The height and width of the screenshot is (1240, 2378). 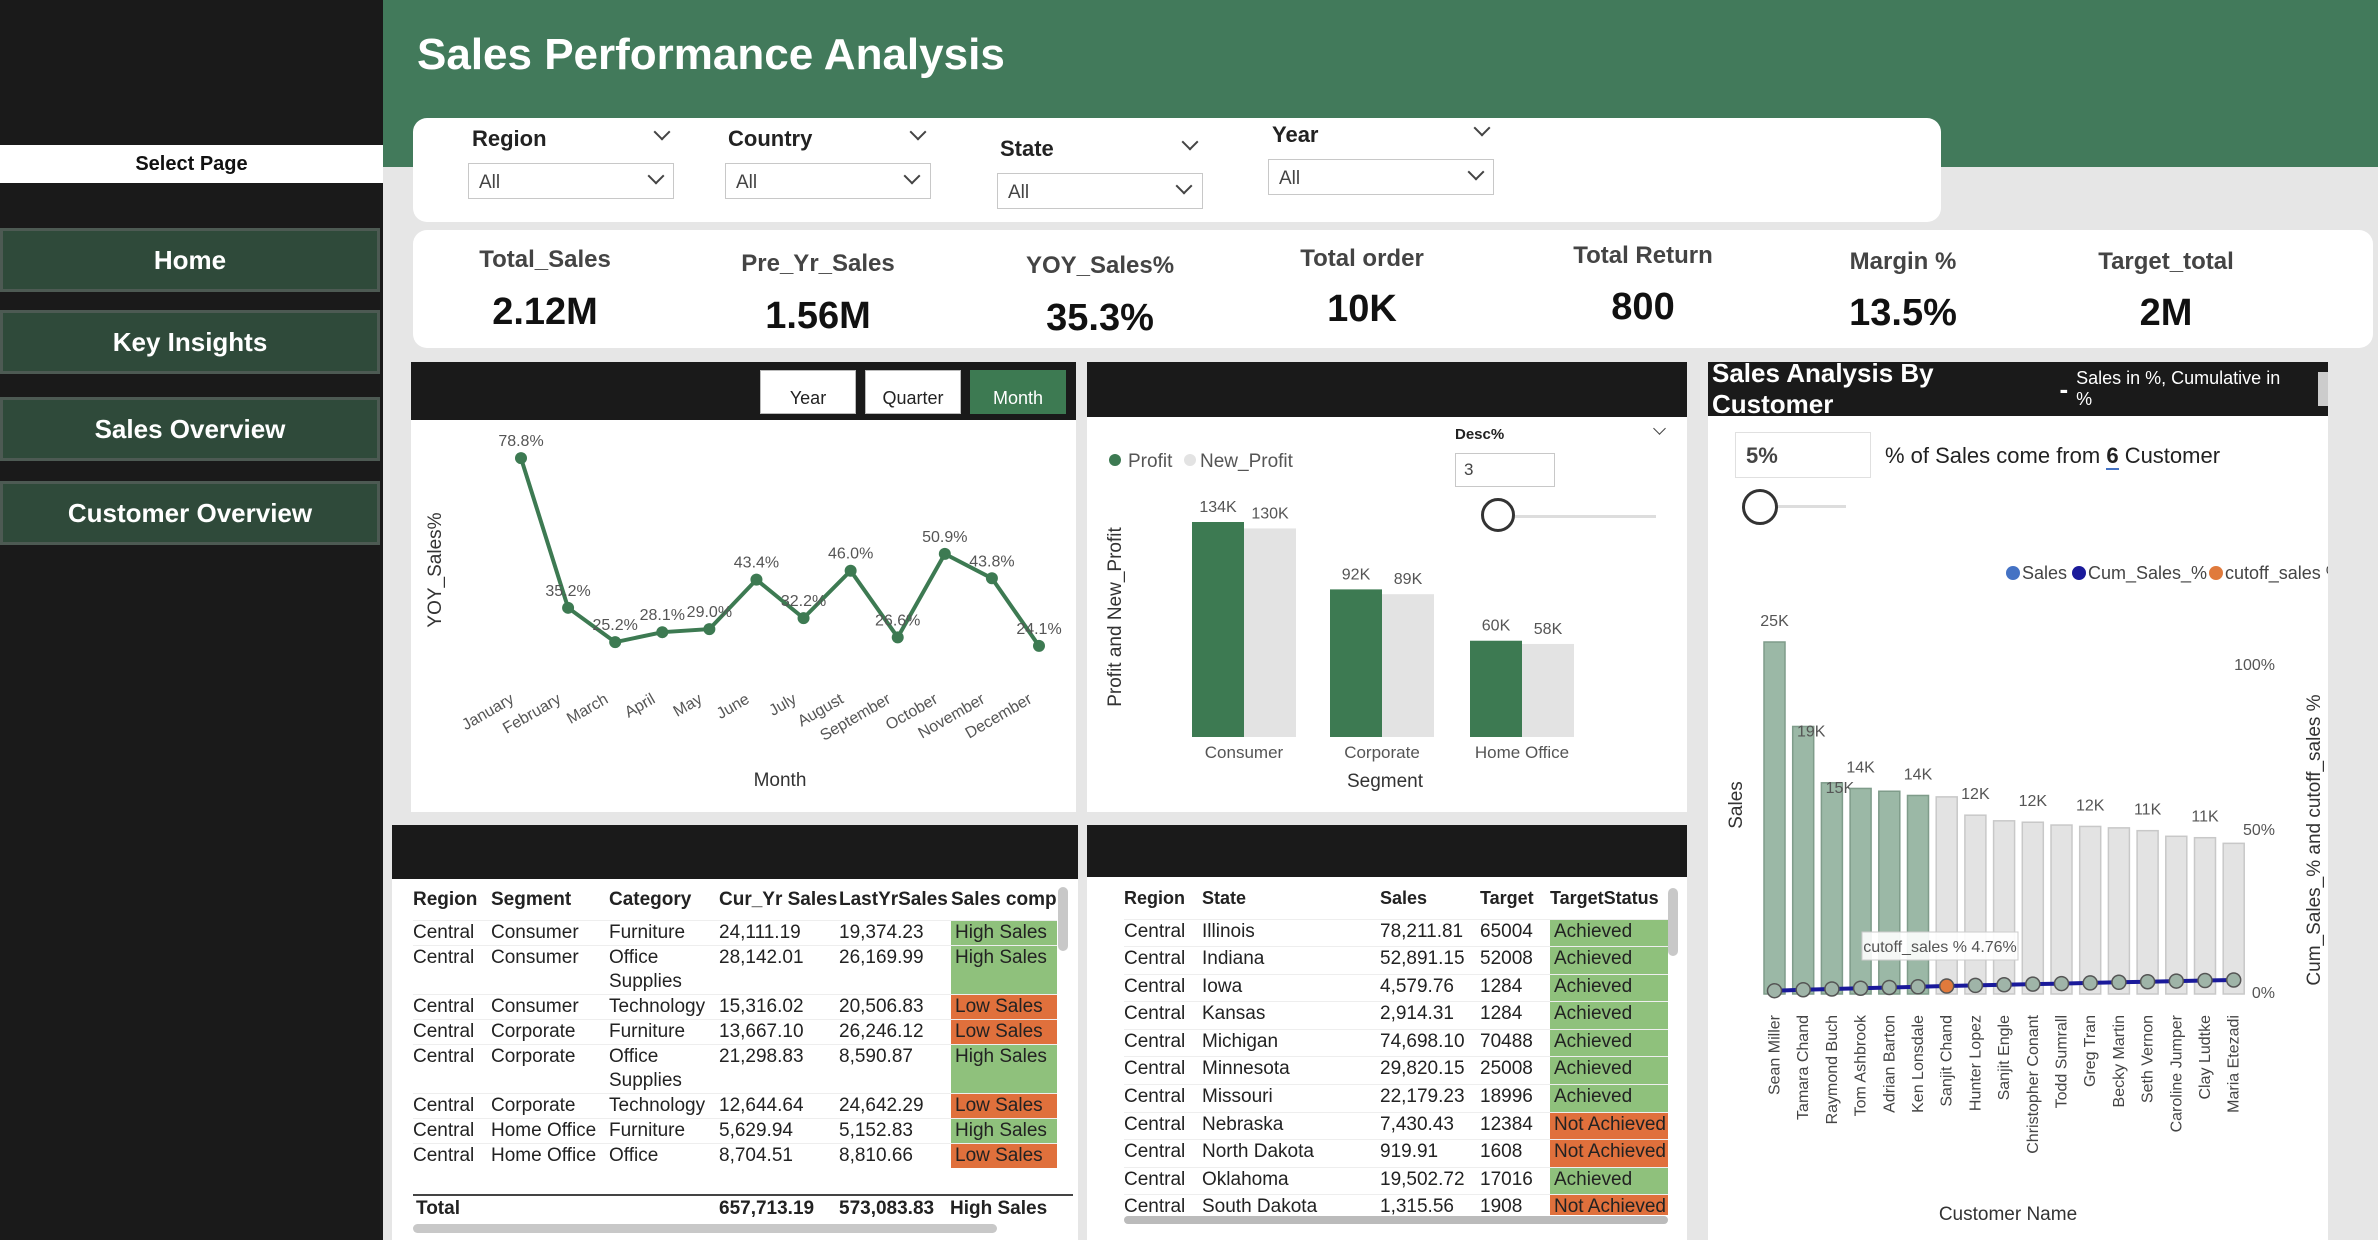 I want to click on target-cell: 52008, so click(x=1506, y=959).